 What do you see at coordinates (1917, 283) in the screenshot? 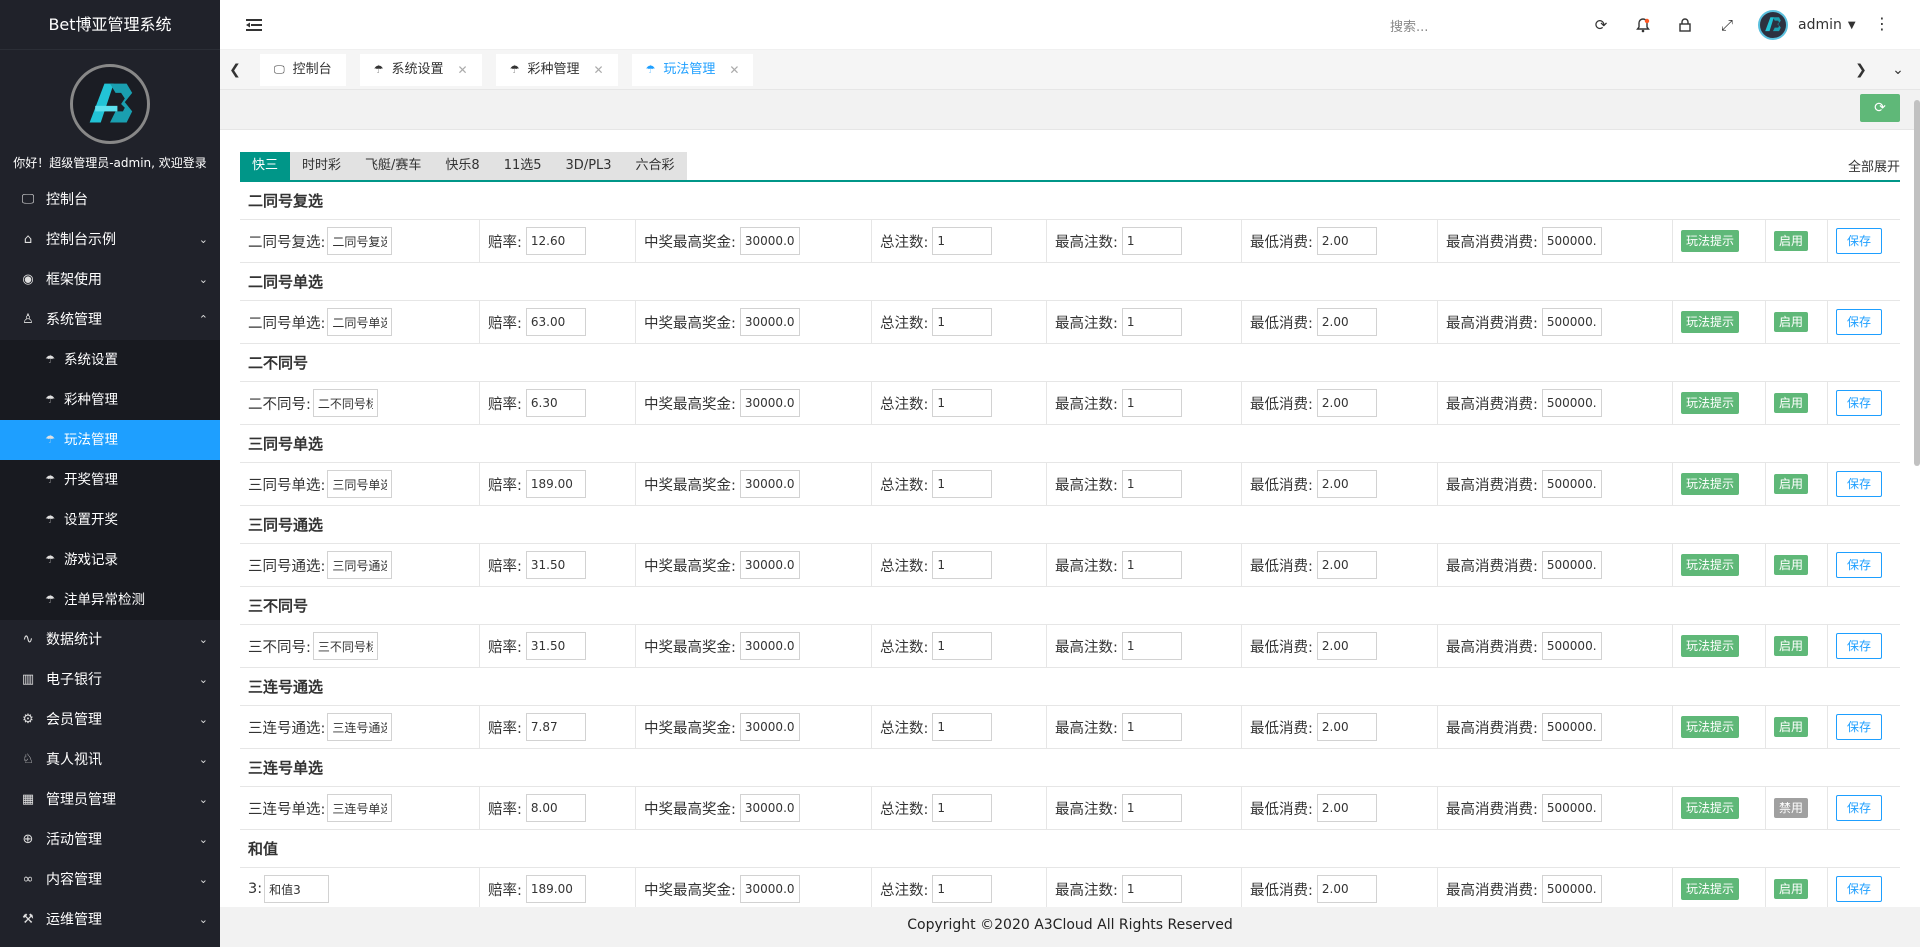
I see `scrollbar` at bounding box center [1917, 283].